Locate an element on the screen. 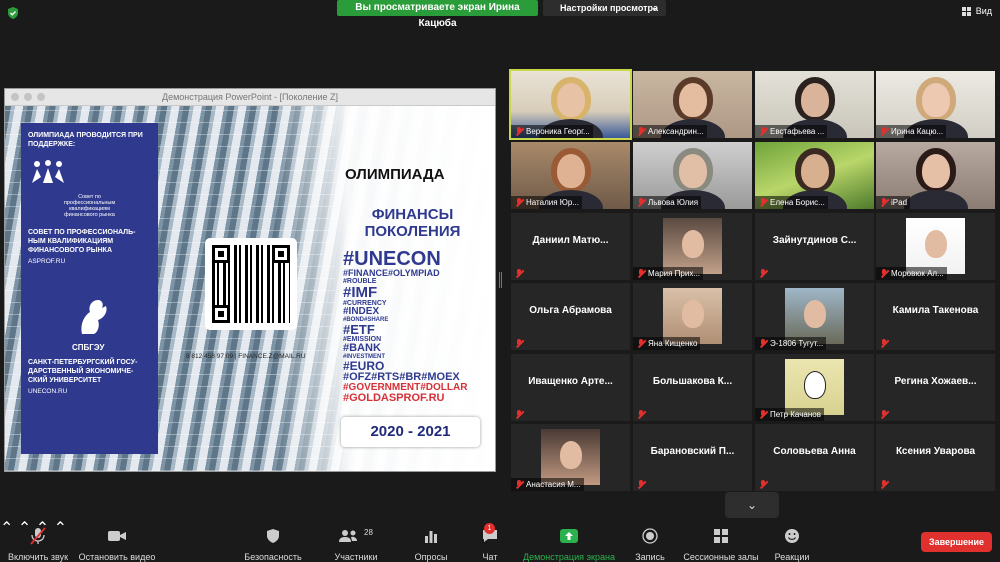 This screenshot has height=562, width=1000. olympiad-title: ФИНАНСЫ ПОКОЛЕНИЯ is located at coordinates (412, 223).